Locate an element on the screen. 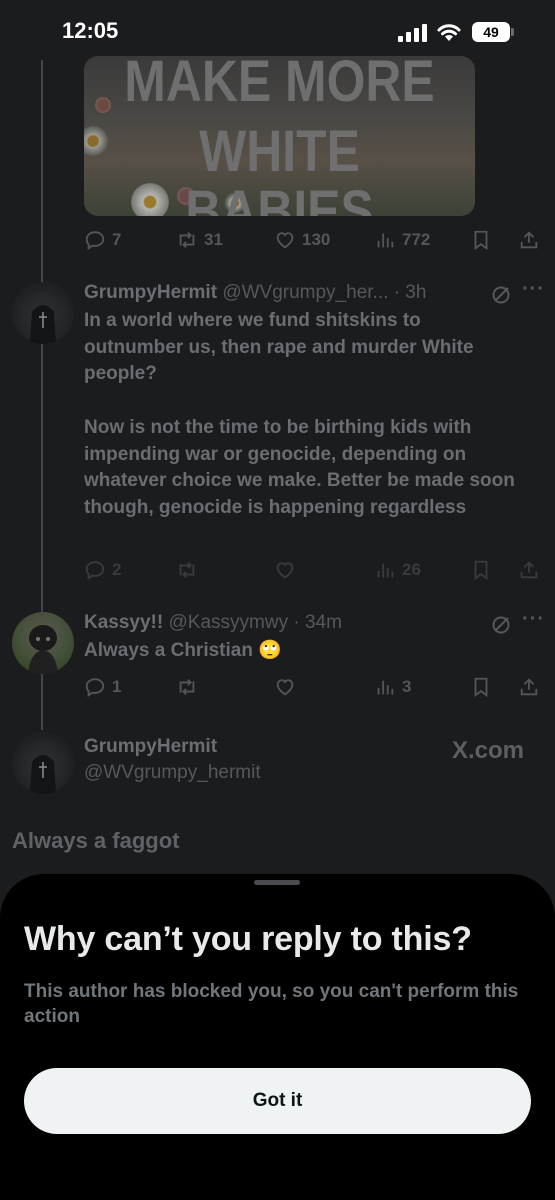 Image resolution: width=555 pixels, height=1200 pixels. tweet-header: Kassyy!! @Kassyymwy · 34m is located at coordinates (213, 625).